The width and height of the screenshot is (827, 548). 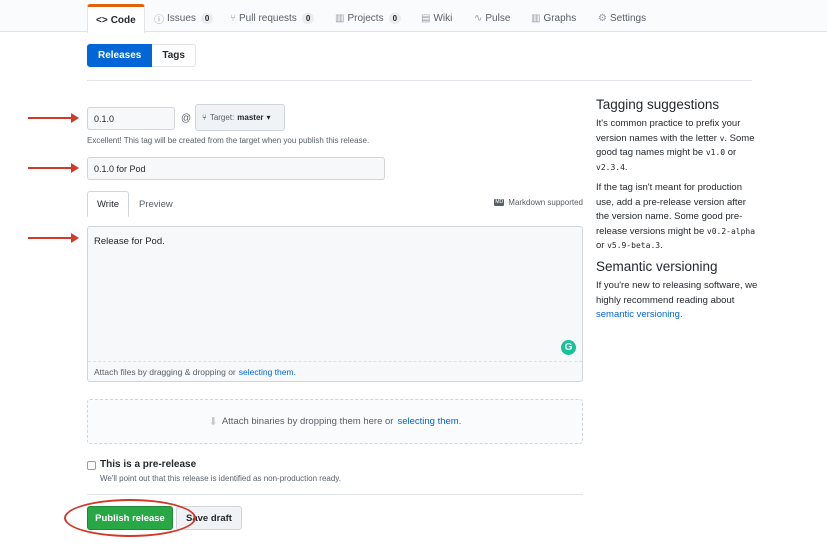 What do you see at coordinates (174, 55) in the screenshot?
I see `tags-tab: Tags` at bounding box center [174, 55].